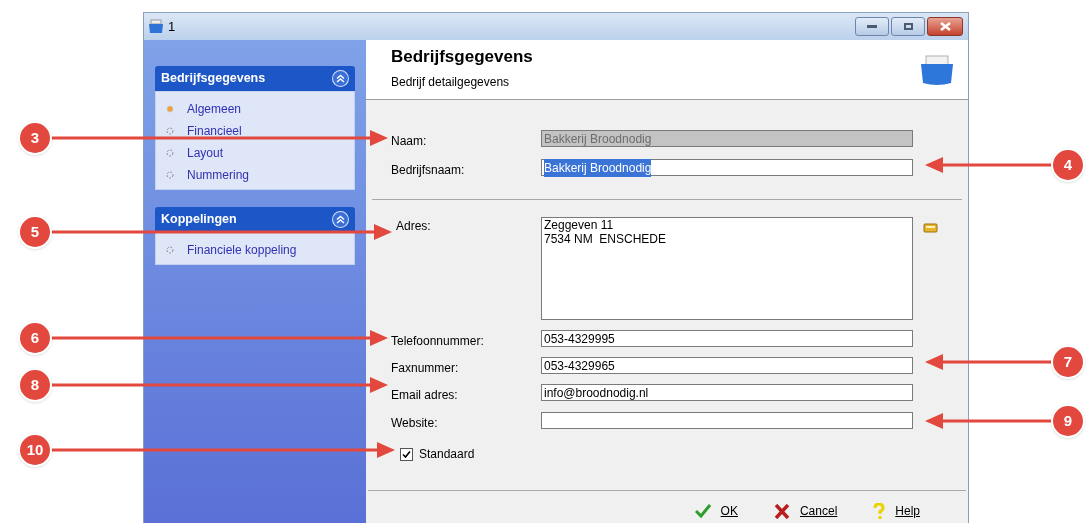  Describe the element at coordinates (156, 26) in the screenshot. I see `app-icon` at that location.